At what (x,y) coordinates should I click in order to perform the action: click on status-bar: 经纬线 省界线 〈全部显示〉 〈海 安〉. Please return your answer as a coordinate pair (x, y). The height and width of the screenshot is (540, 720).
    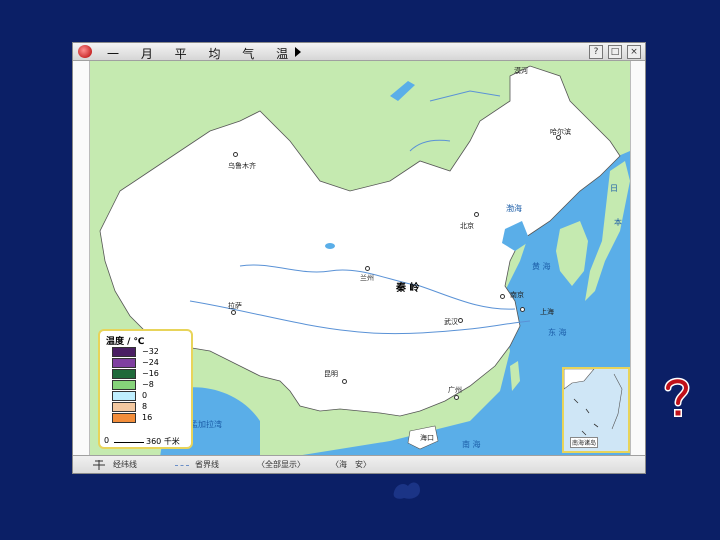
    Looking at the image, I should click on (359, 464).